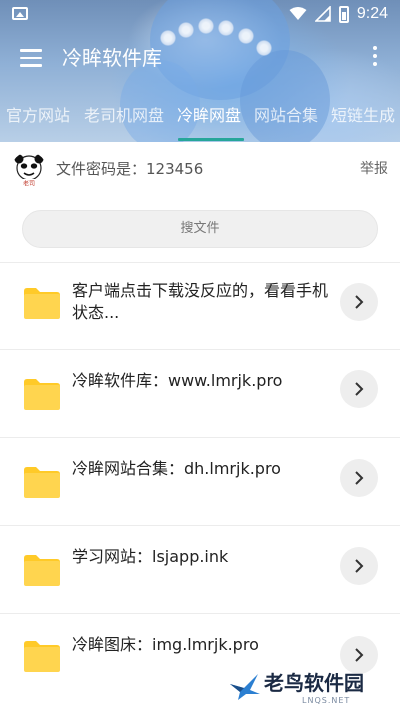 The image size is (400, 711). What do you see at coordinates (124, 116) in the screenshot?
I see `tab-veteran-drive: 老司机网盘` at bounding box center [124, 116].